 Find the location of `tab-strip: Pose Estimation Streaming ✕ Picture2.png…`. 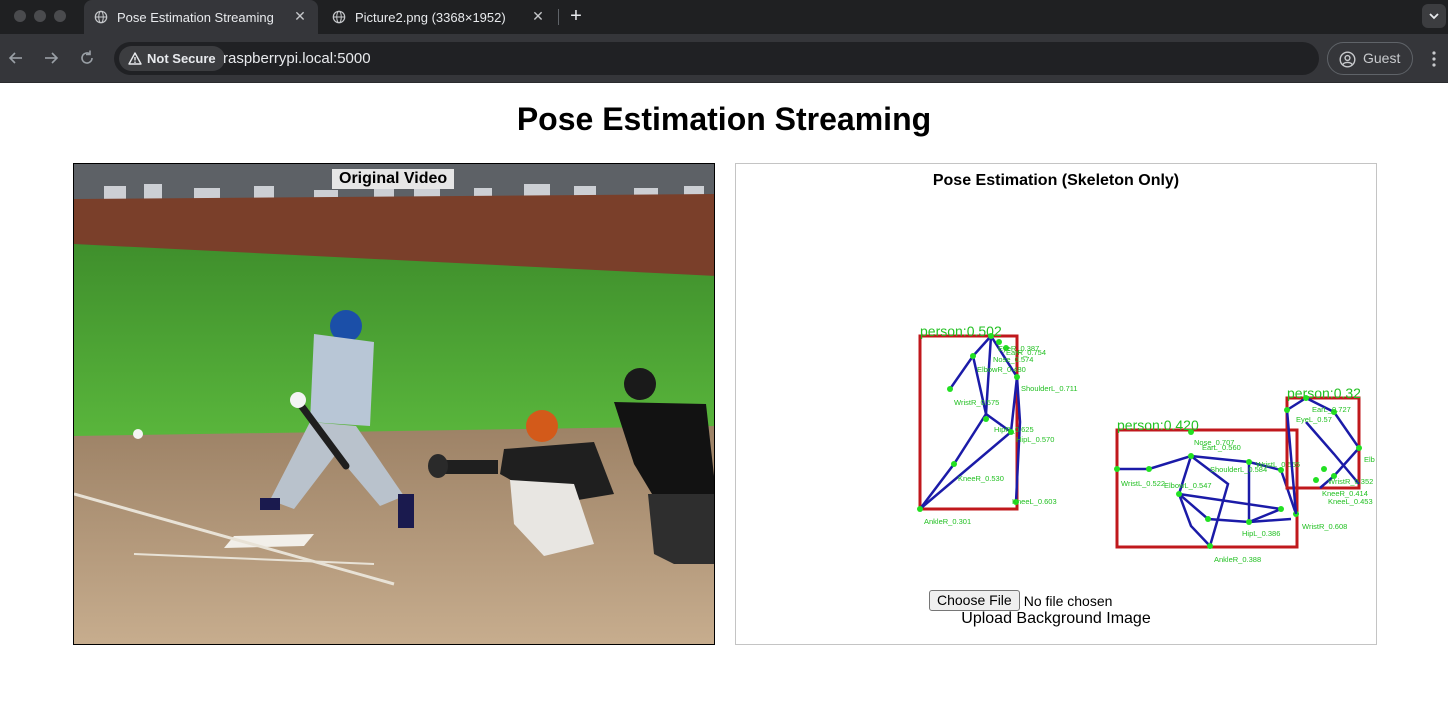

tab-strip: Pose Estimation Streaming ✕ Picture2.png… is located at coordinates (724, 17).